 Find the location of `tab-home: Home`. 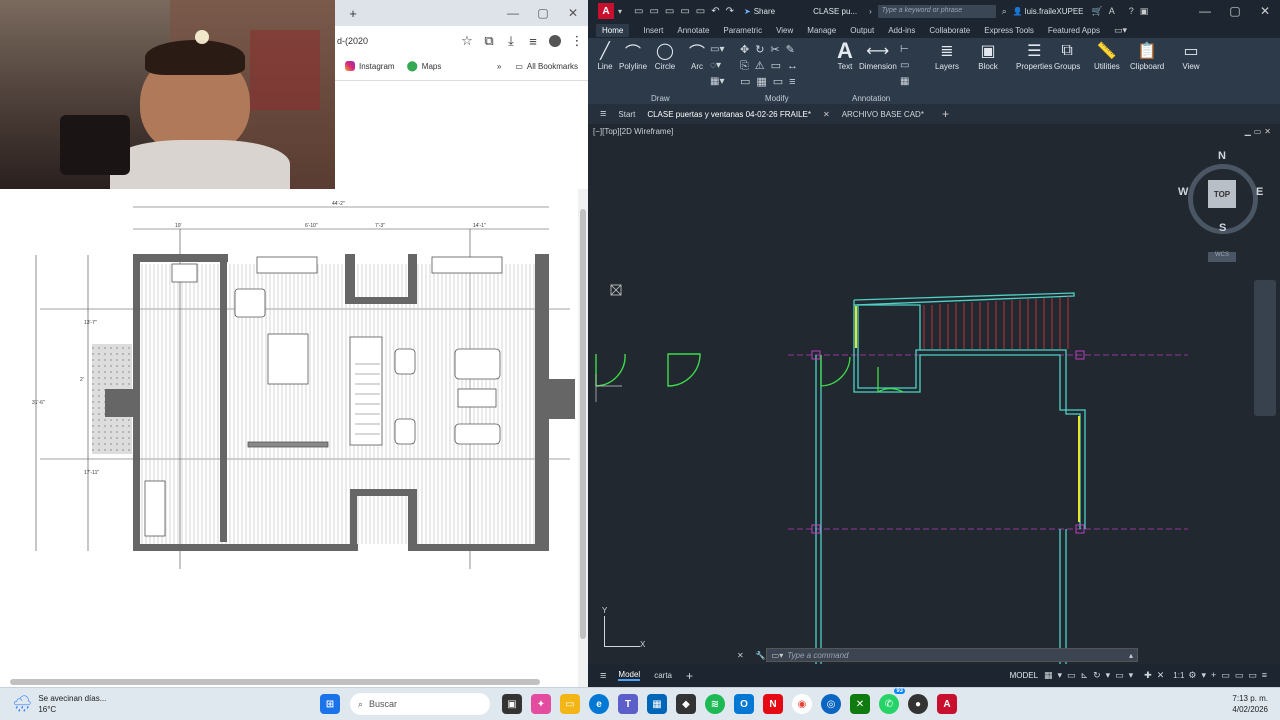

tab-home: Home is located at coordinates (613, 30).